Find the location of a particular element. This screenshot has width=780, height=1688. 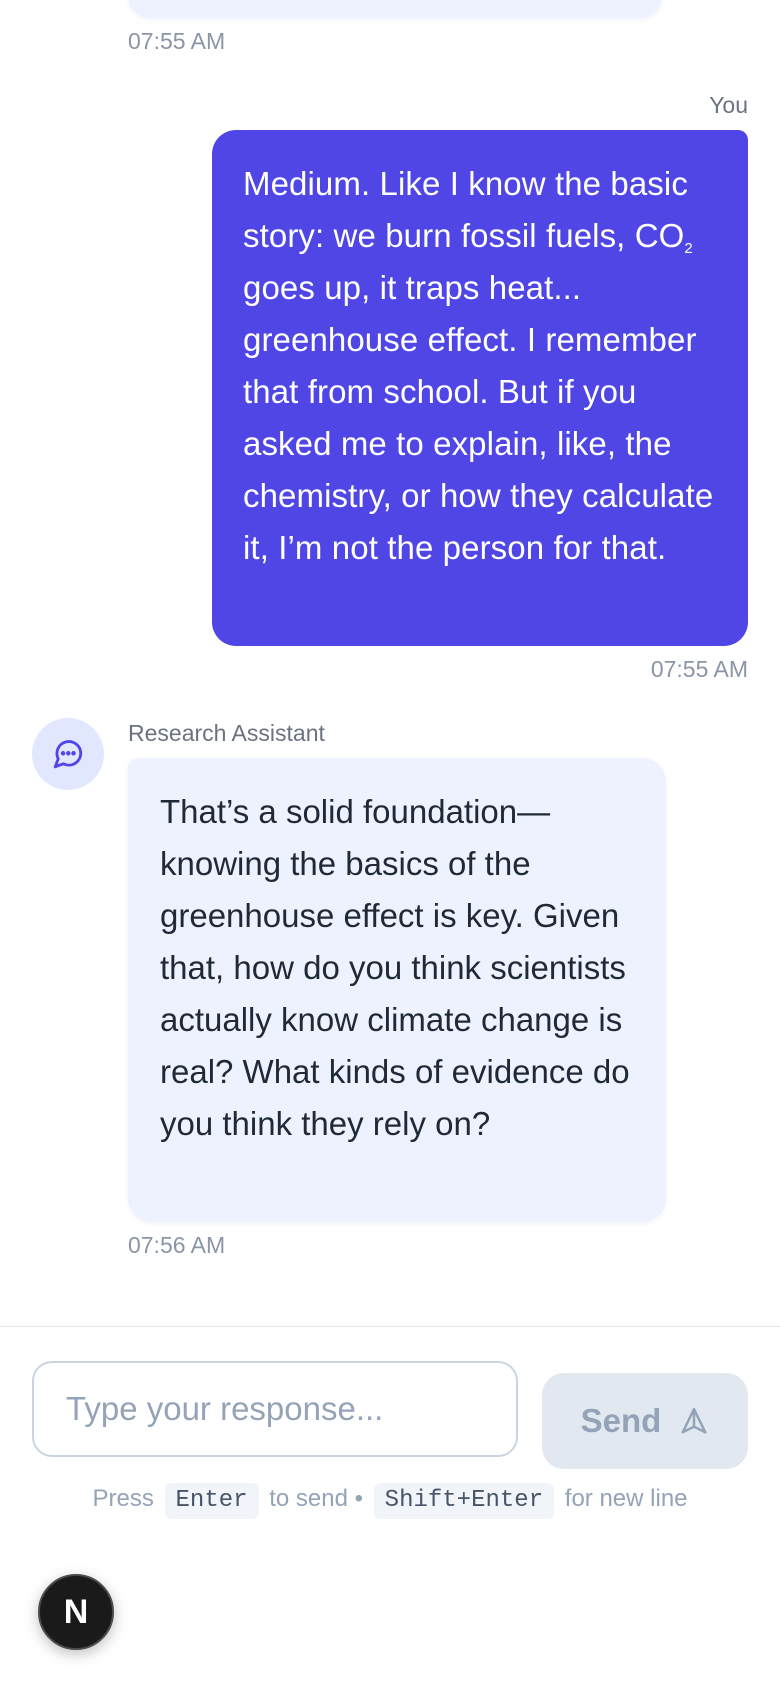

shift-enter-key: Shift+Enter is located at coordinates (464, 1501).